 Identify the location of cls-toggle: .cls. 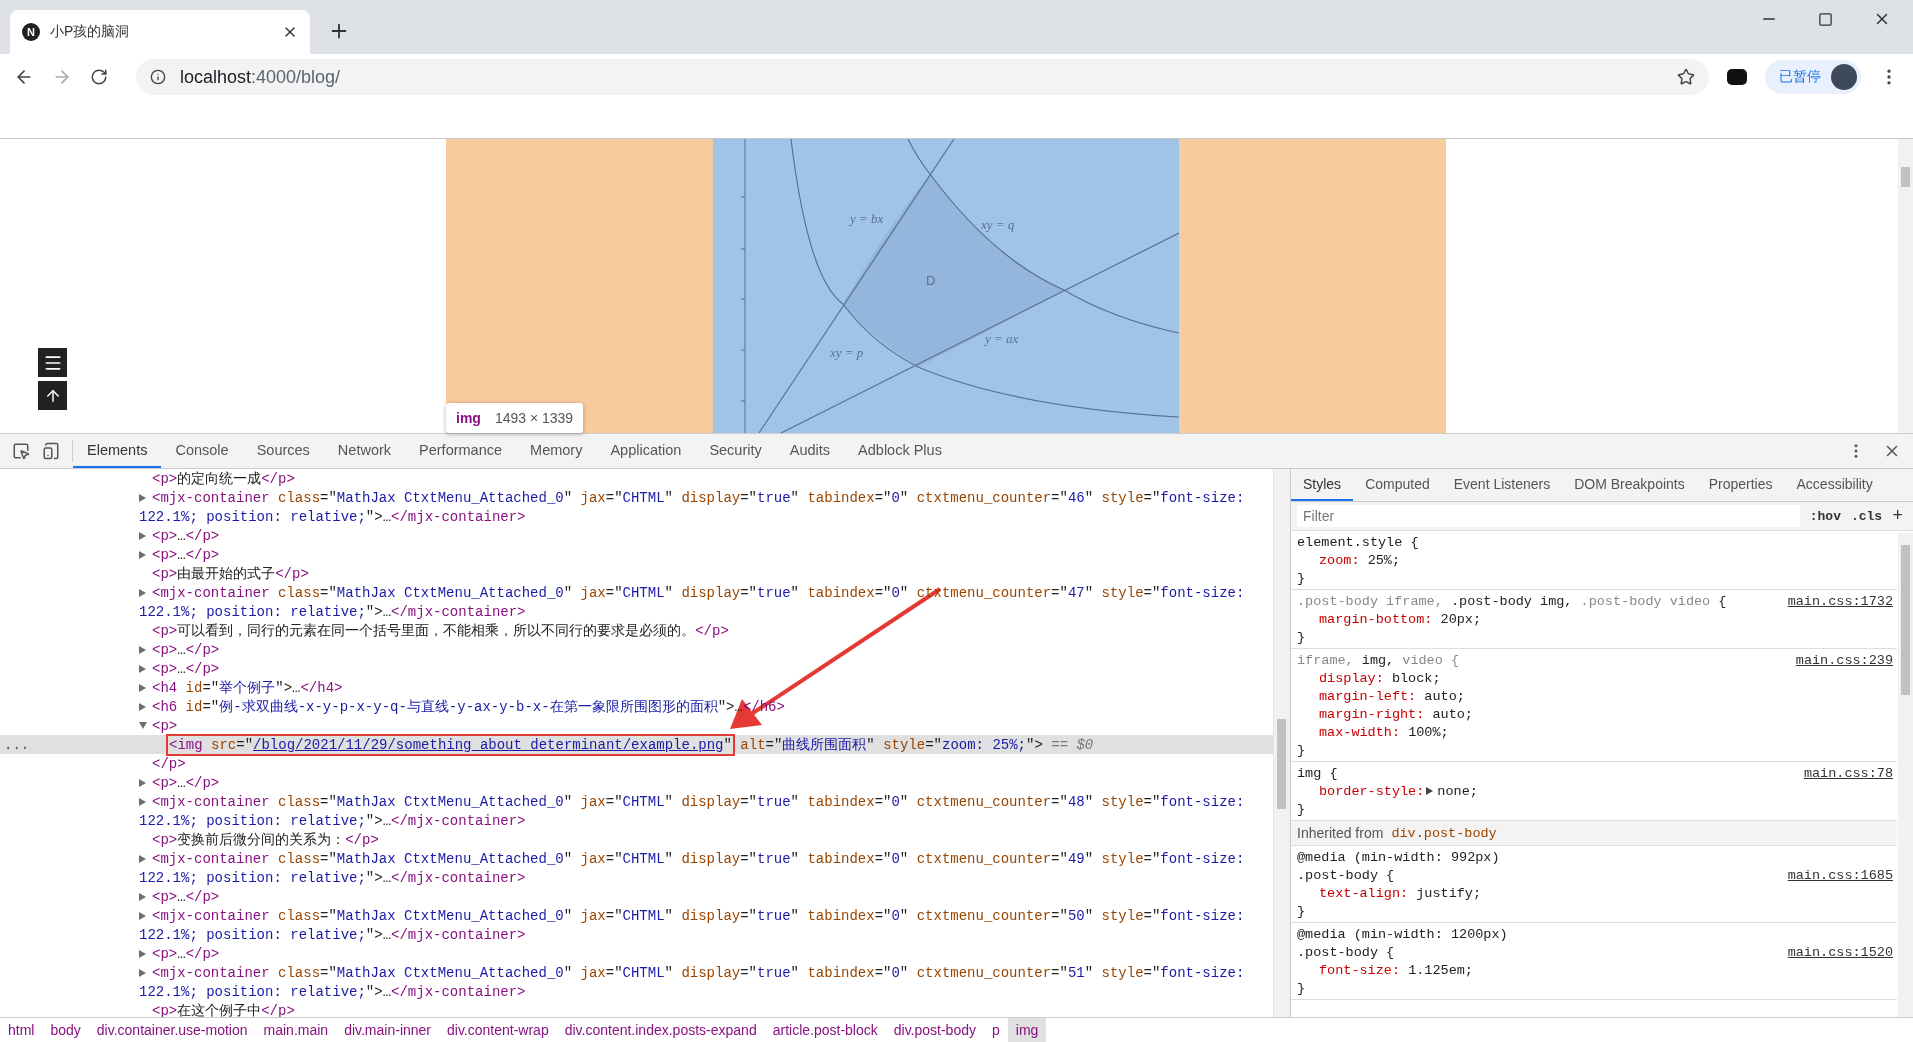
(1866, 516).